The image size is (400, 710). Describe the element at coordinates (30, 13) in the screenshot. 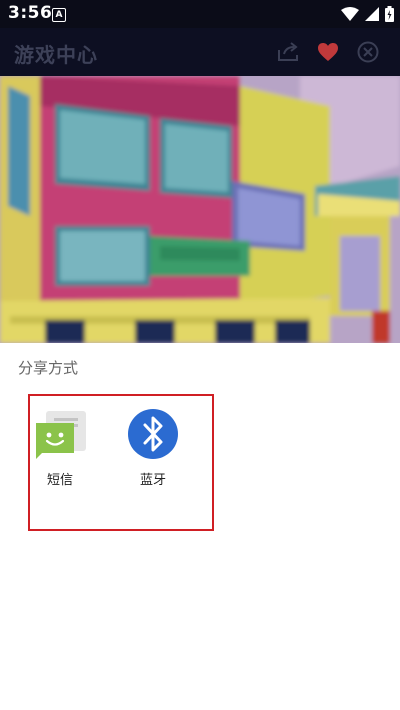

I see `status-time: 3:56` at that location.